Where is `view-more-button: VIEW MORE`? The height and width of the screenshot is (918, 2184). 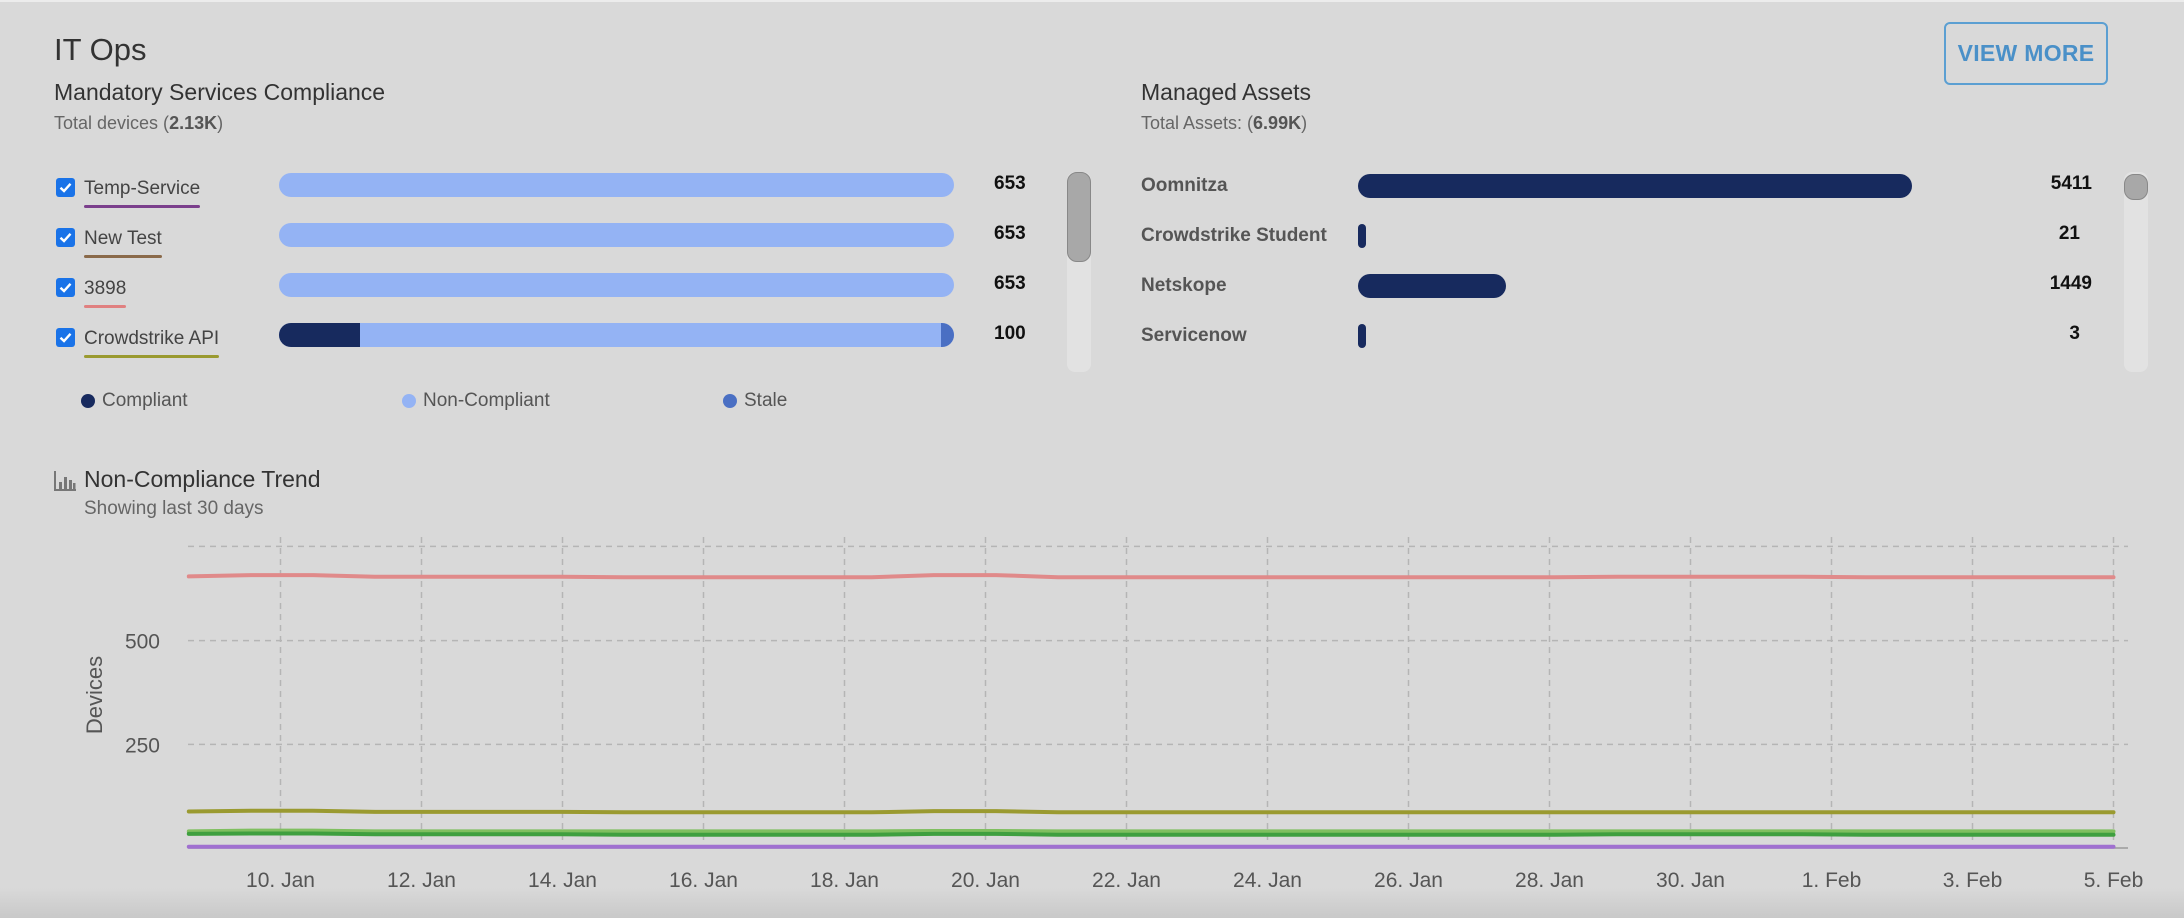
view-more-button: VIEW MORE is located at coordinates (2026, 53).